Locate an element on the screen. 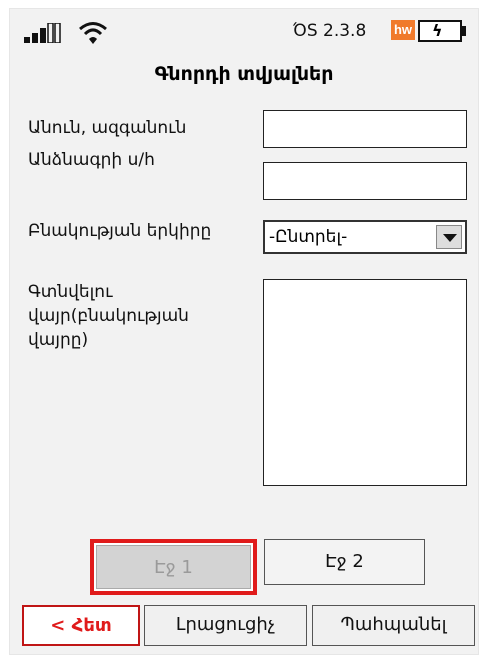 The height and width of the screenshot is (663, 487). page-2-button: Էջ 2 is located at coordinates (344, 562).